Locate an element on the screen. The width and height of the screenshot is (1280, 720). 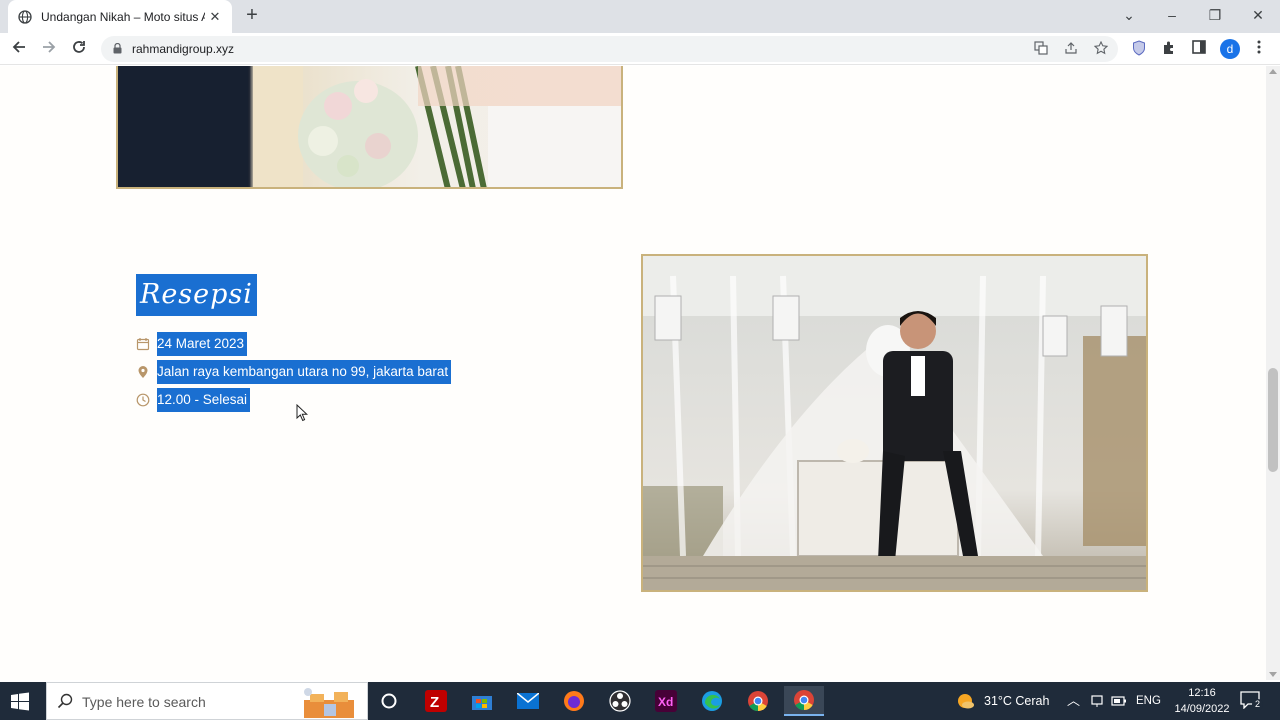
taskbar-filezilla-icon: Z is located at coordinates (436, 701).